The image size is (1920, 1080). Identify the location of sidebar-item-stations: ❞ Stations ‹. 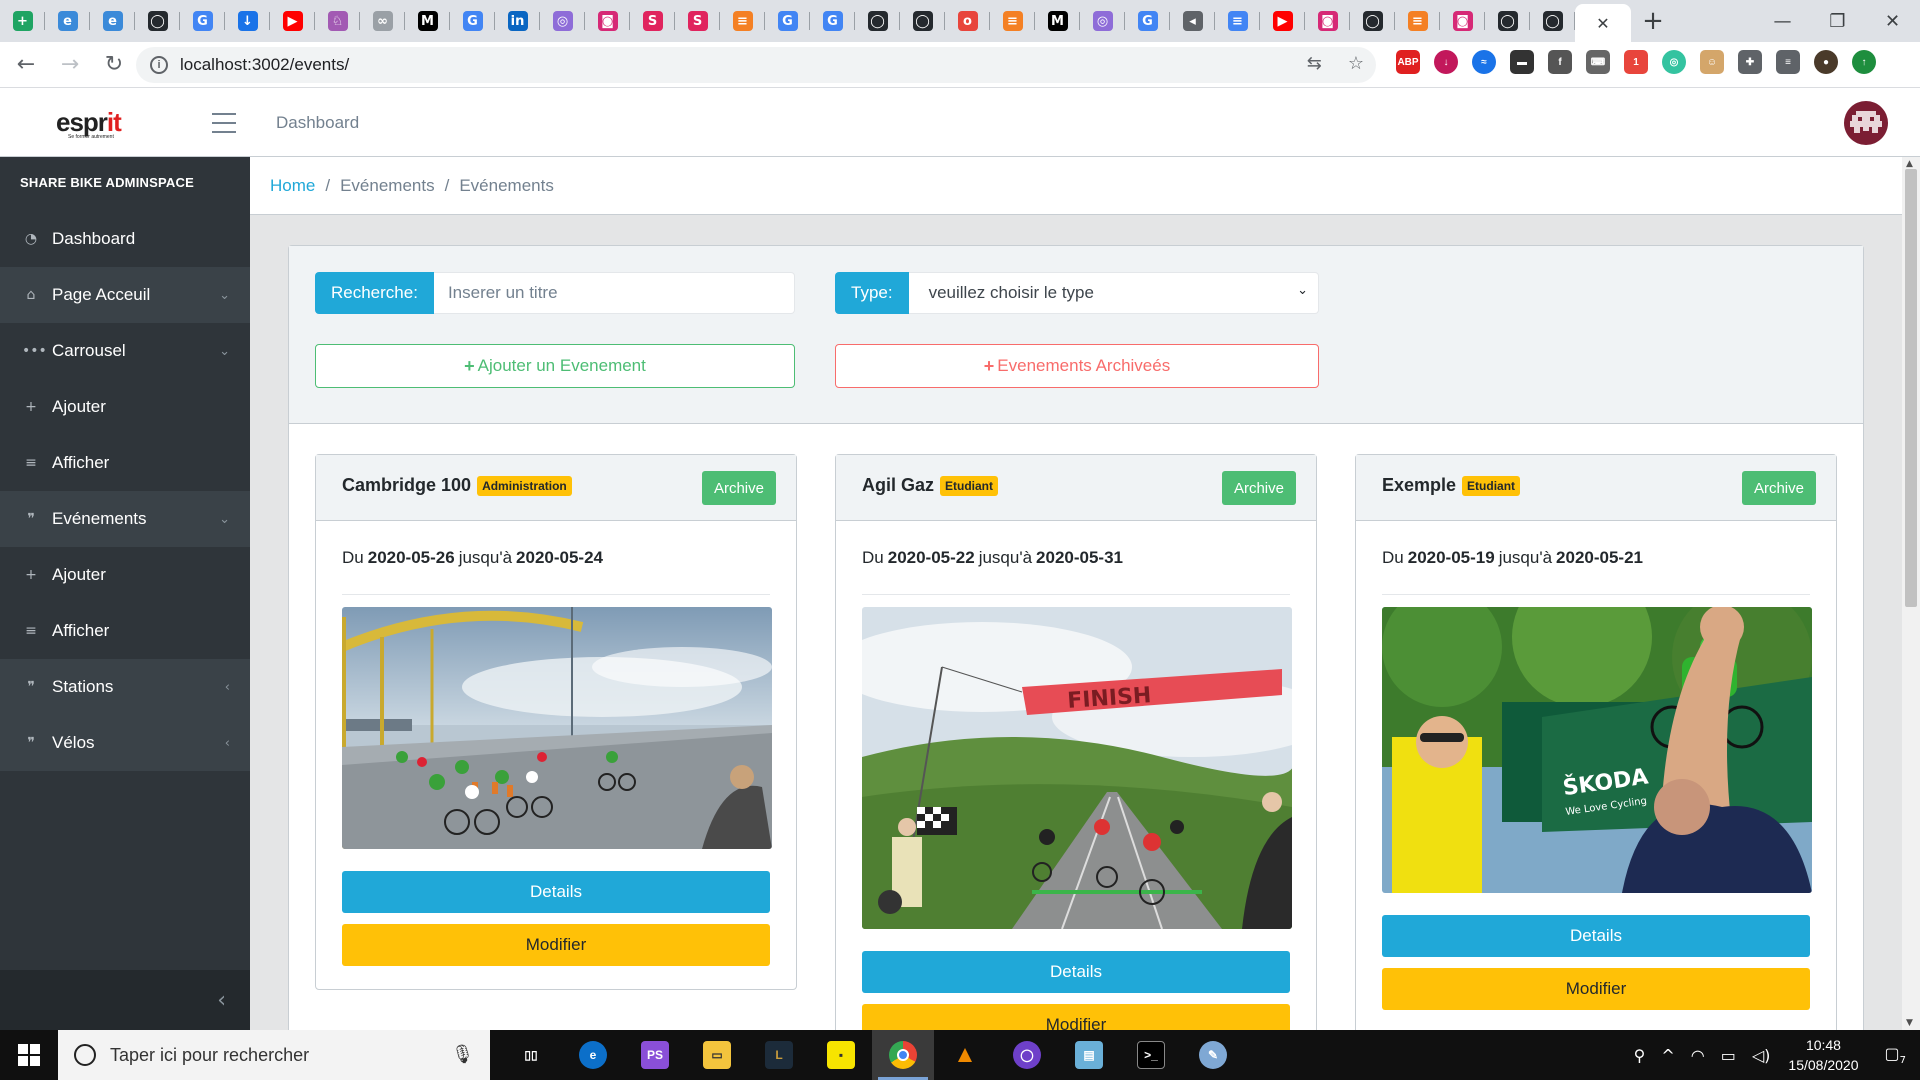
(125, 687).